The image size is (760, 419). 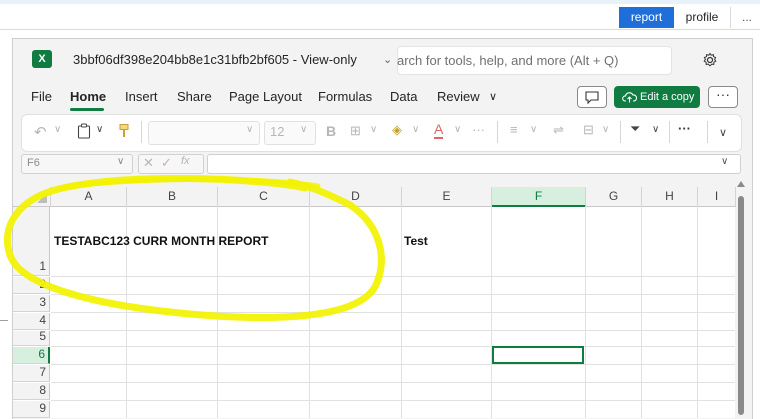 I want to click on paste-chevron-icon: ∨, so click(x=99, y=129).